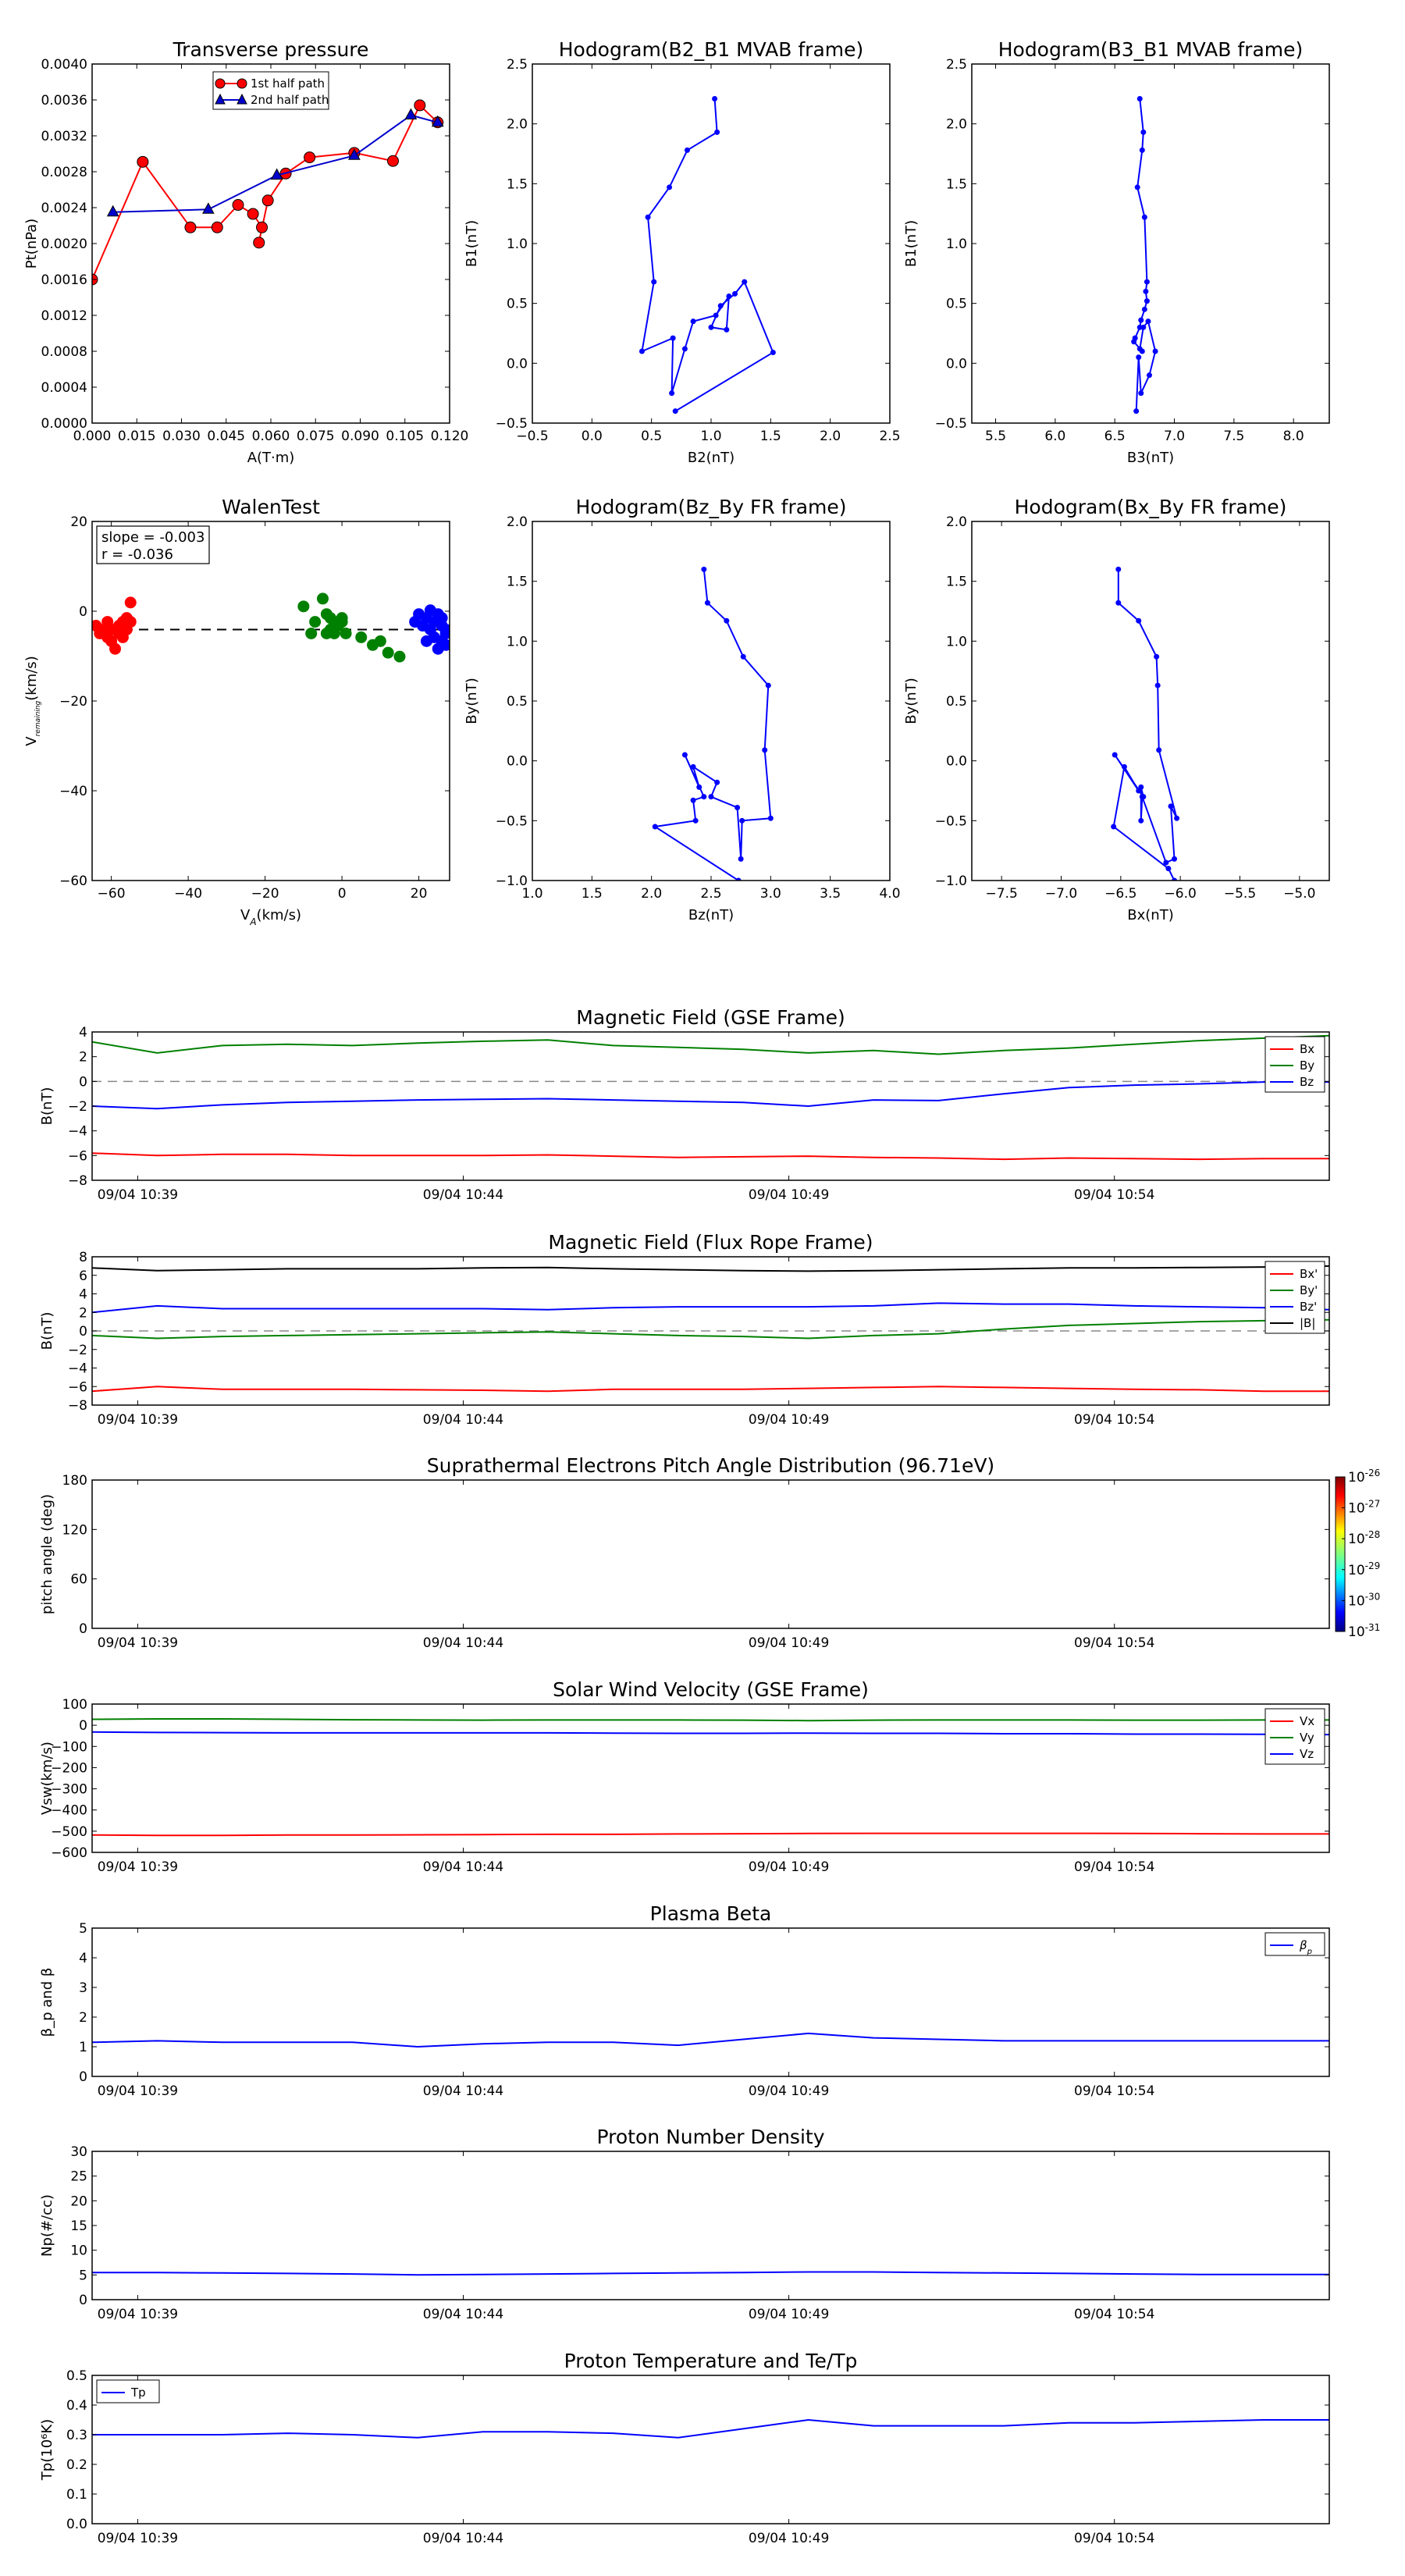 The image size is (1405, 2576). What do you see at coordinates (1358, 1554) in the screenshot?
I see `colorbar: 10-3110-3010-2910-2810-2710-26` at bounding box center [1358, 1554].